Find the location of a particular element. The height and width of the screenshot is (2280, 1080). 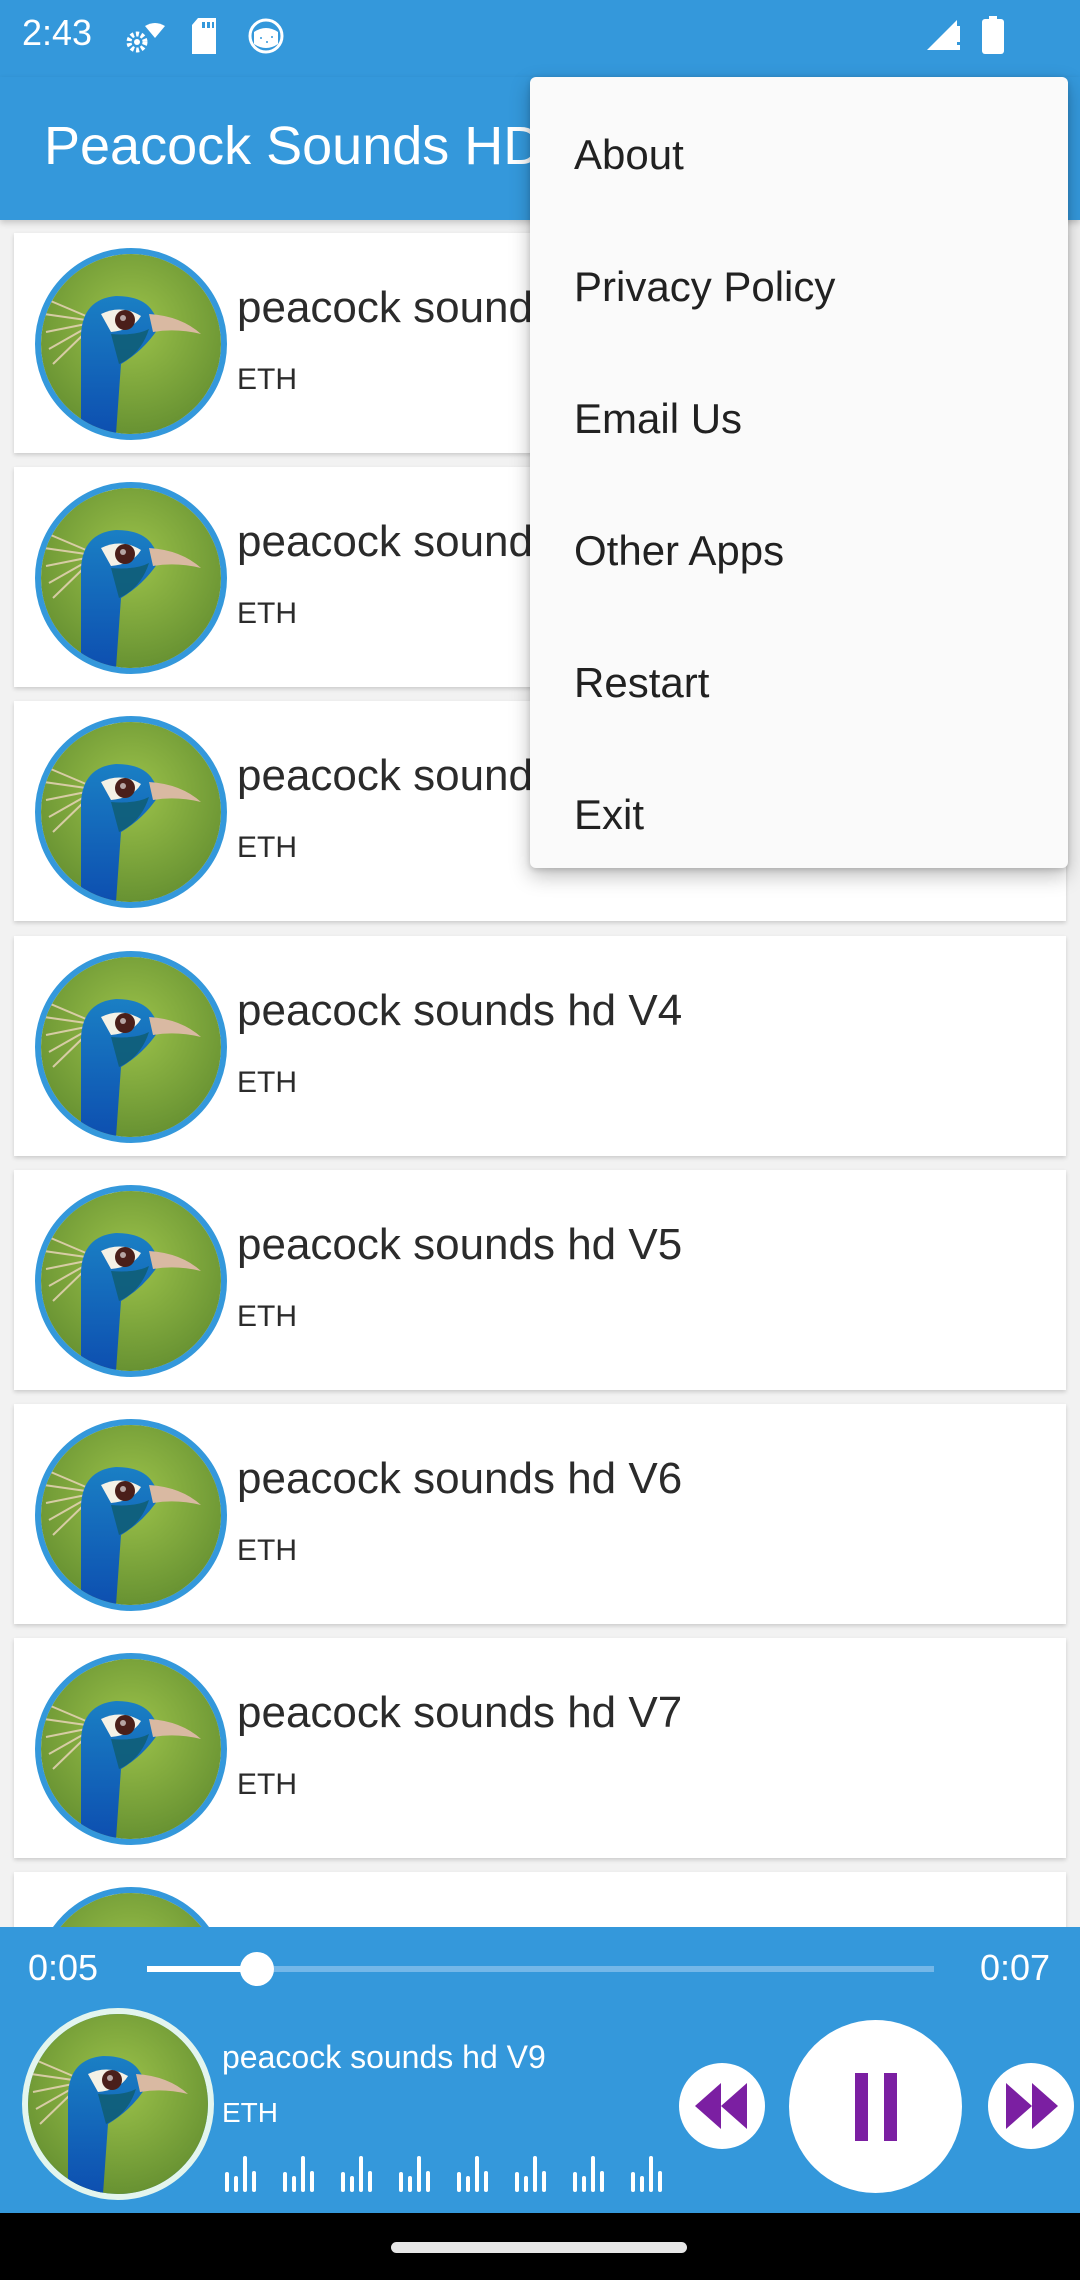

menu-item-restart: Restart is located at coordinates (799, 683).